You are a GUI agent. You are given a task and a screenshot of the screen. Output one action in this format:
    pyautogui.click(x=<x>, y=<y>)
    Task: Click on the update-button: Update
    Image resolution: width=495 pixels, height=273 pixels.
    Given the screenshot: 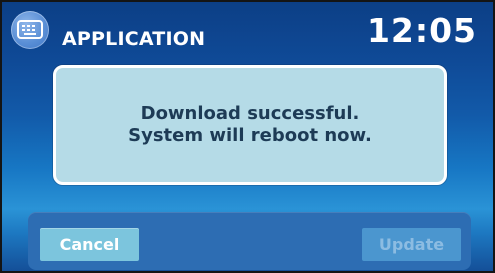 What is the action you would take?
    pyautogui.click(x=411, y=244)
    